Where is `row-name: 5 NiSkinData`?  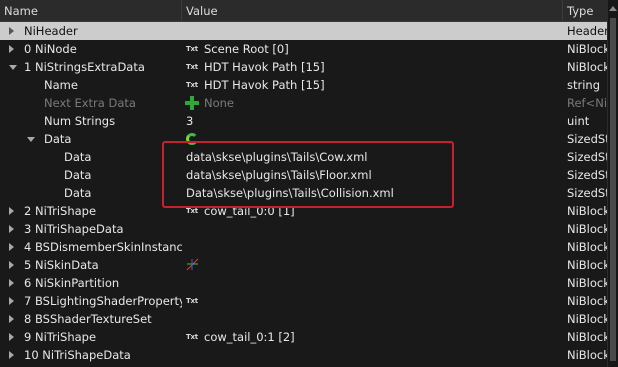
row-name: 5 NiSkinData is located at coordinates (61, 265).